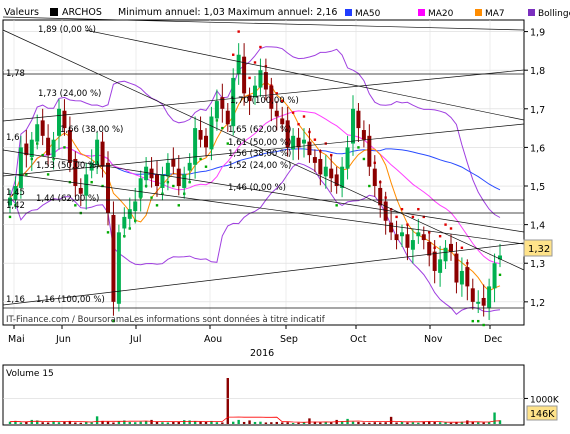 Image resolution: width=570 pixels, height=434 pixels. I want to click on x-tick-label: Sep, so click(289, 339).